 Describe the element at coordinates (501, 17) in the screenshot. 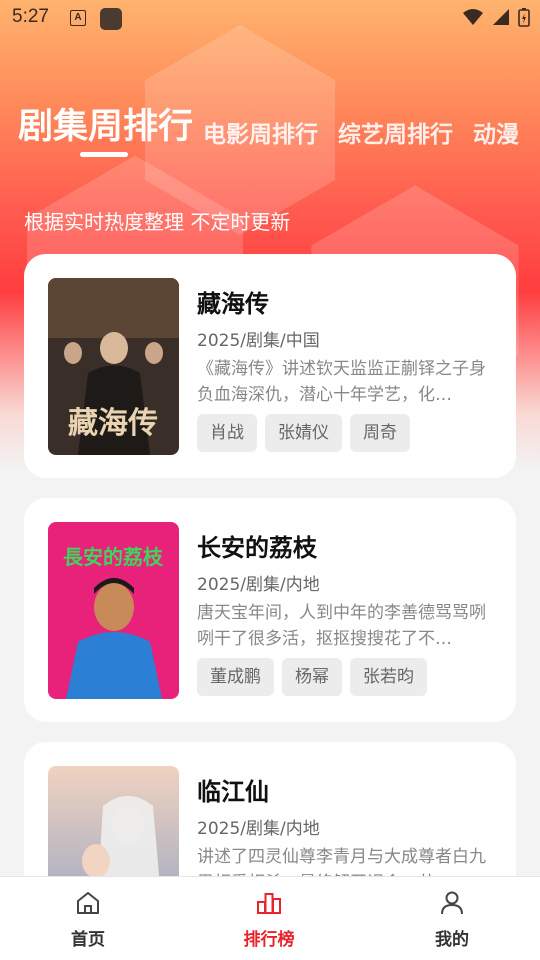

I see `signal-icon` at that location.